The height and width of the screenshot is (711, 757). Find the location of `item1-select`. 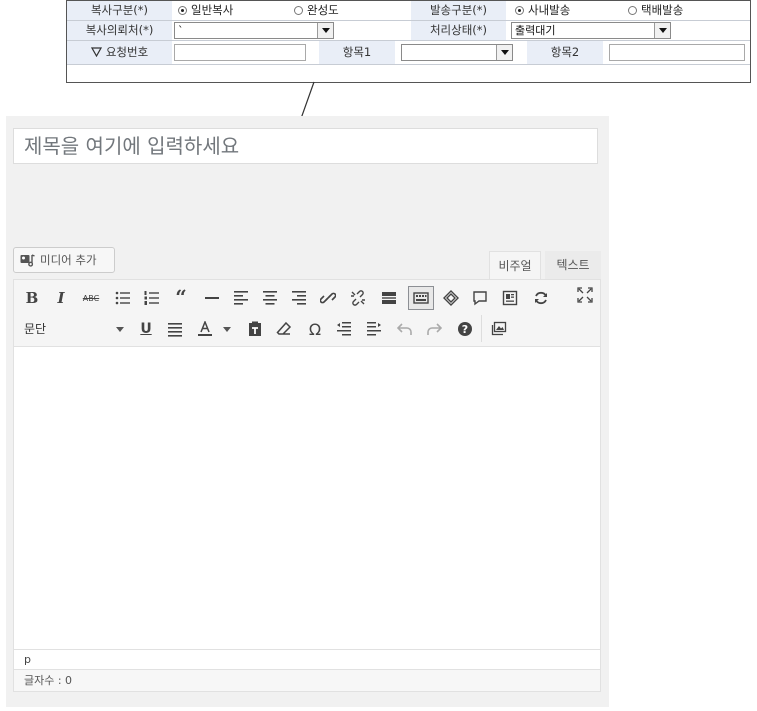

item1-select is located at coordinates (457, 52).